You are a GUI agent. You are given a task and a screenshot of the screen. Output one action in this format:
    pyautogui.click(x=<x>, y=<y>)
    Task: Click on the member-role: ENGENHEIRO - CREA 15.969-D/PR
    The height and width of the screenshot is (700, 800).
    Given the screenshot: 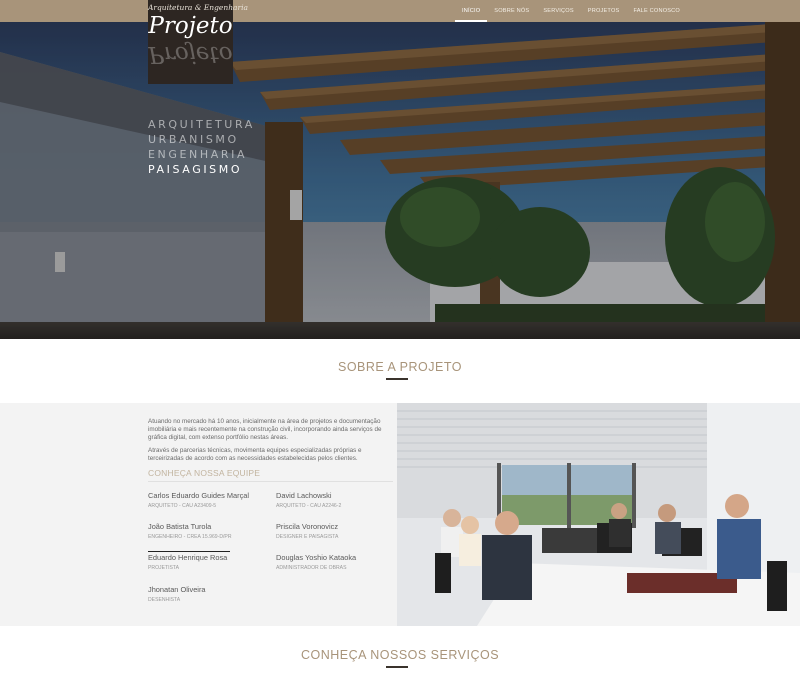 What is the action you would take?
    pyautogui.click(x=190, y=537)
    